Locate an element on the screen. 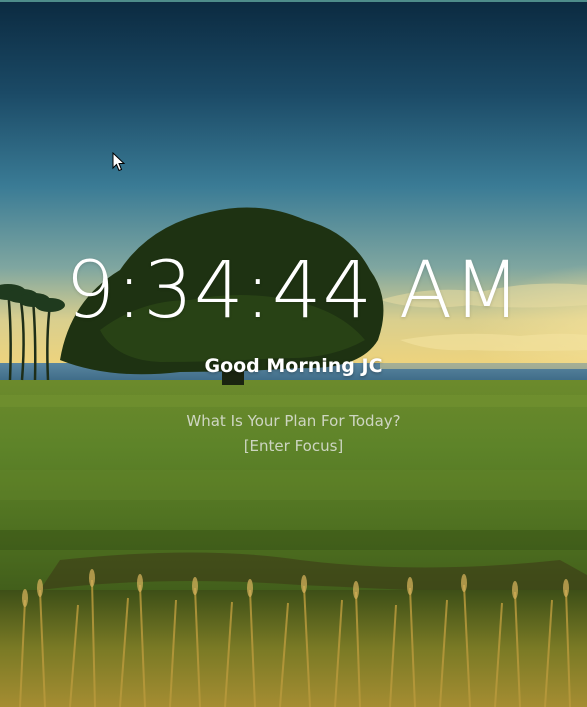 Image resolution: width=587 pixels, height=707 pixels. mouse-pointer-icon is located at coordinates (119, 161).